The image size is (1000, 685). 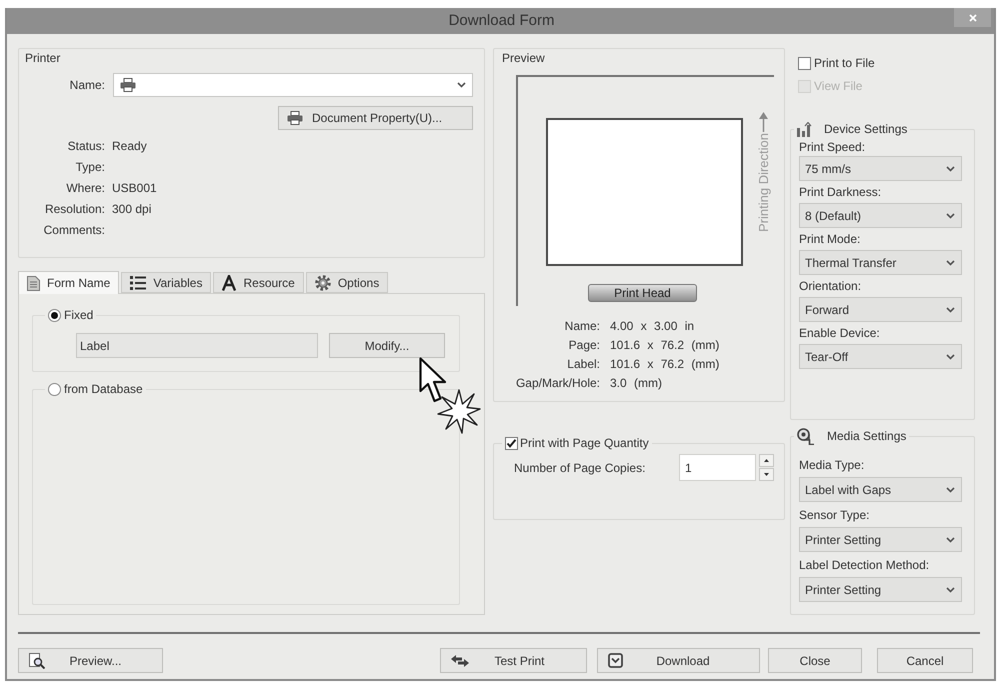 I want to click on info-value: Ready, so click(x=129, y=146).